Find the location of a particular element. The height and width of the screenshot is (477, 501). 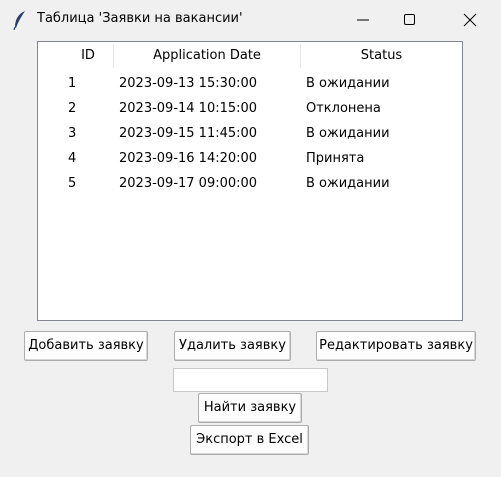

find-application-button: Найти заявку is located at coordinates (250, 408).